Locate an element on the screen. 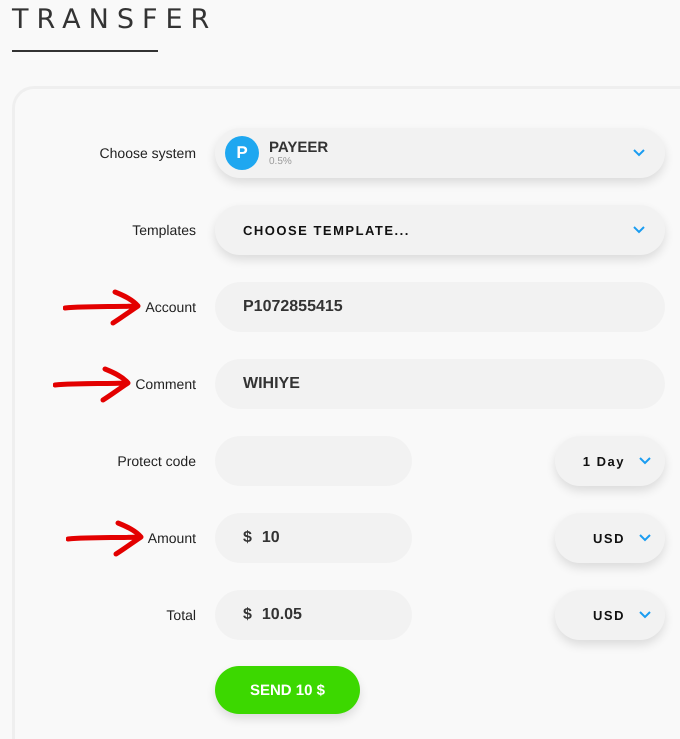 This screenshot has width=680, height=739. field-label: Account is located at coordinates (170, 307).